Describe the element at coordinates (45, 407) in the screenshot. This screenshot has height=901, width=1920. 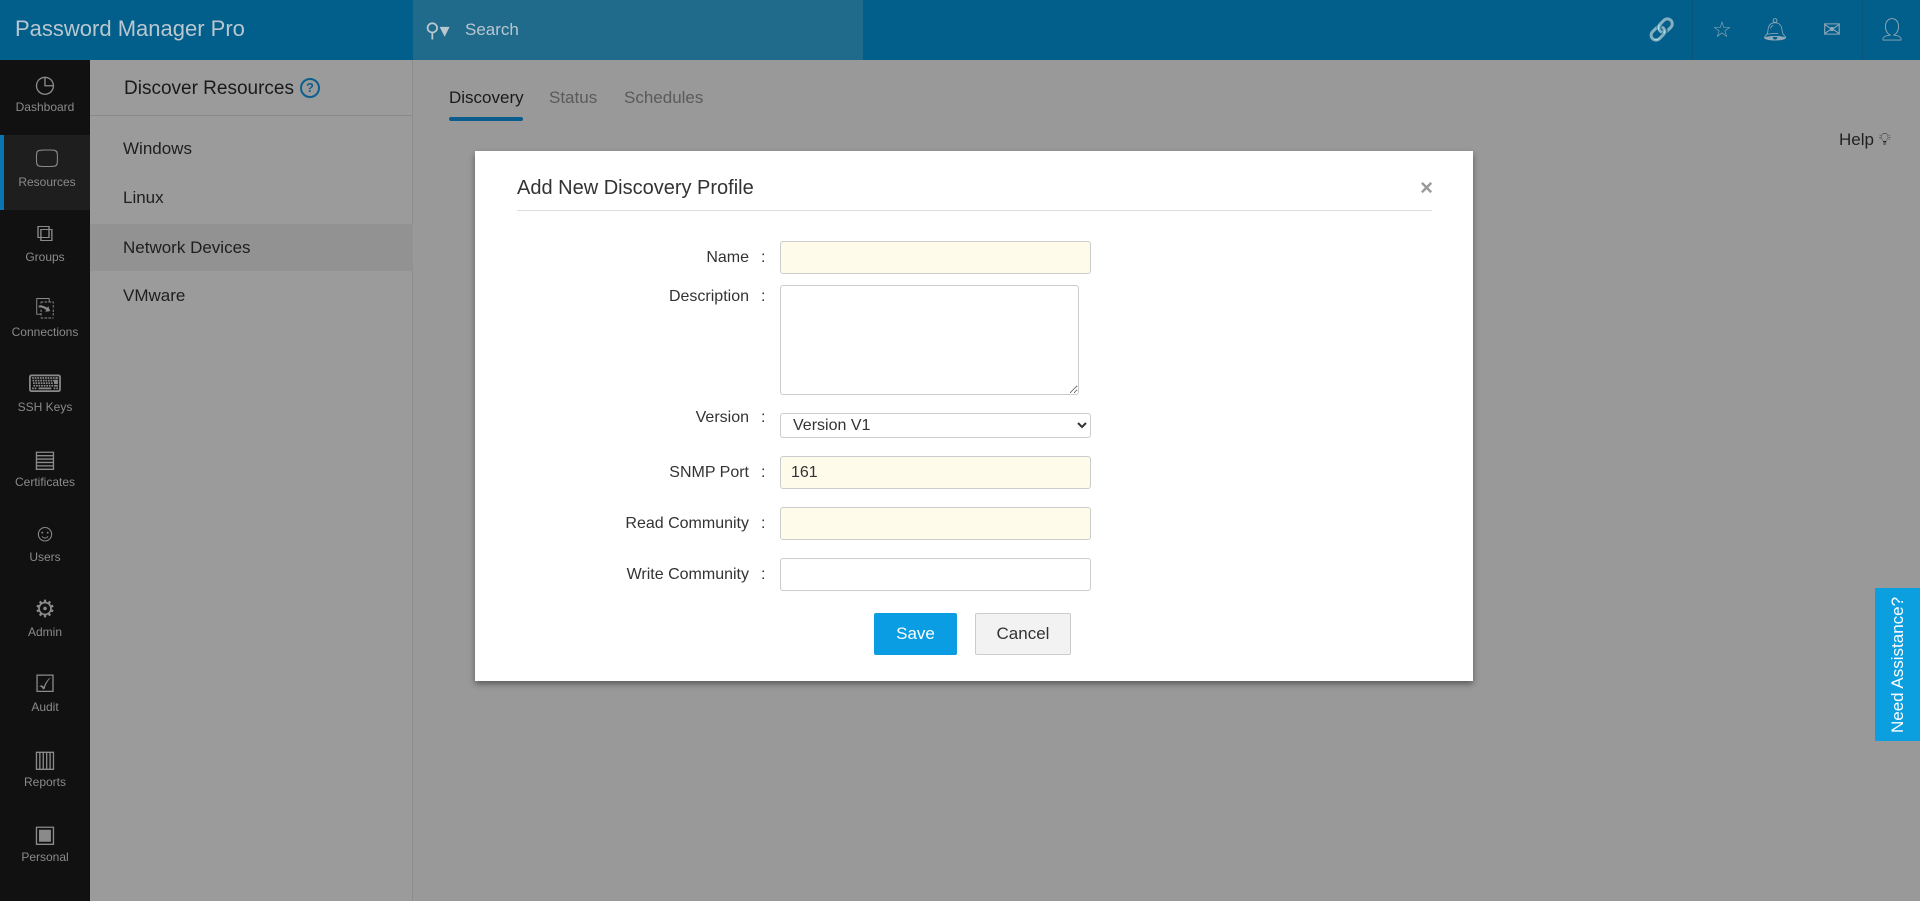
I see `sidebar-item-label: SSH Keys` at that location.